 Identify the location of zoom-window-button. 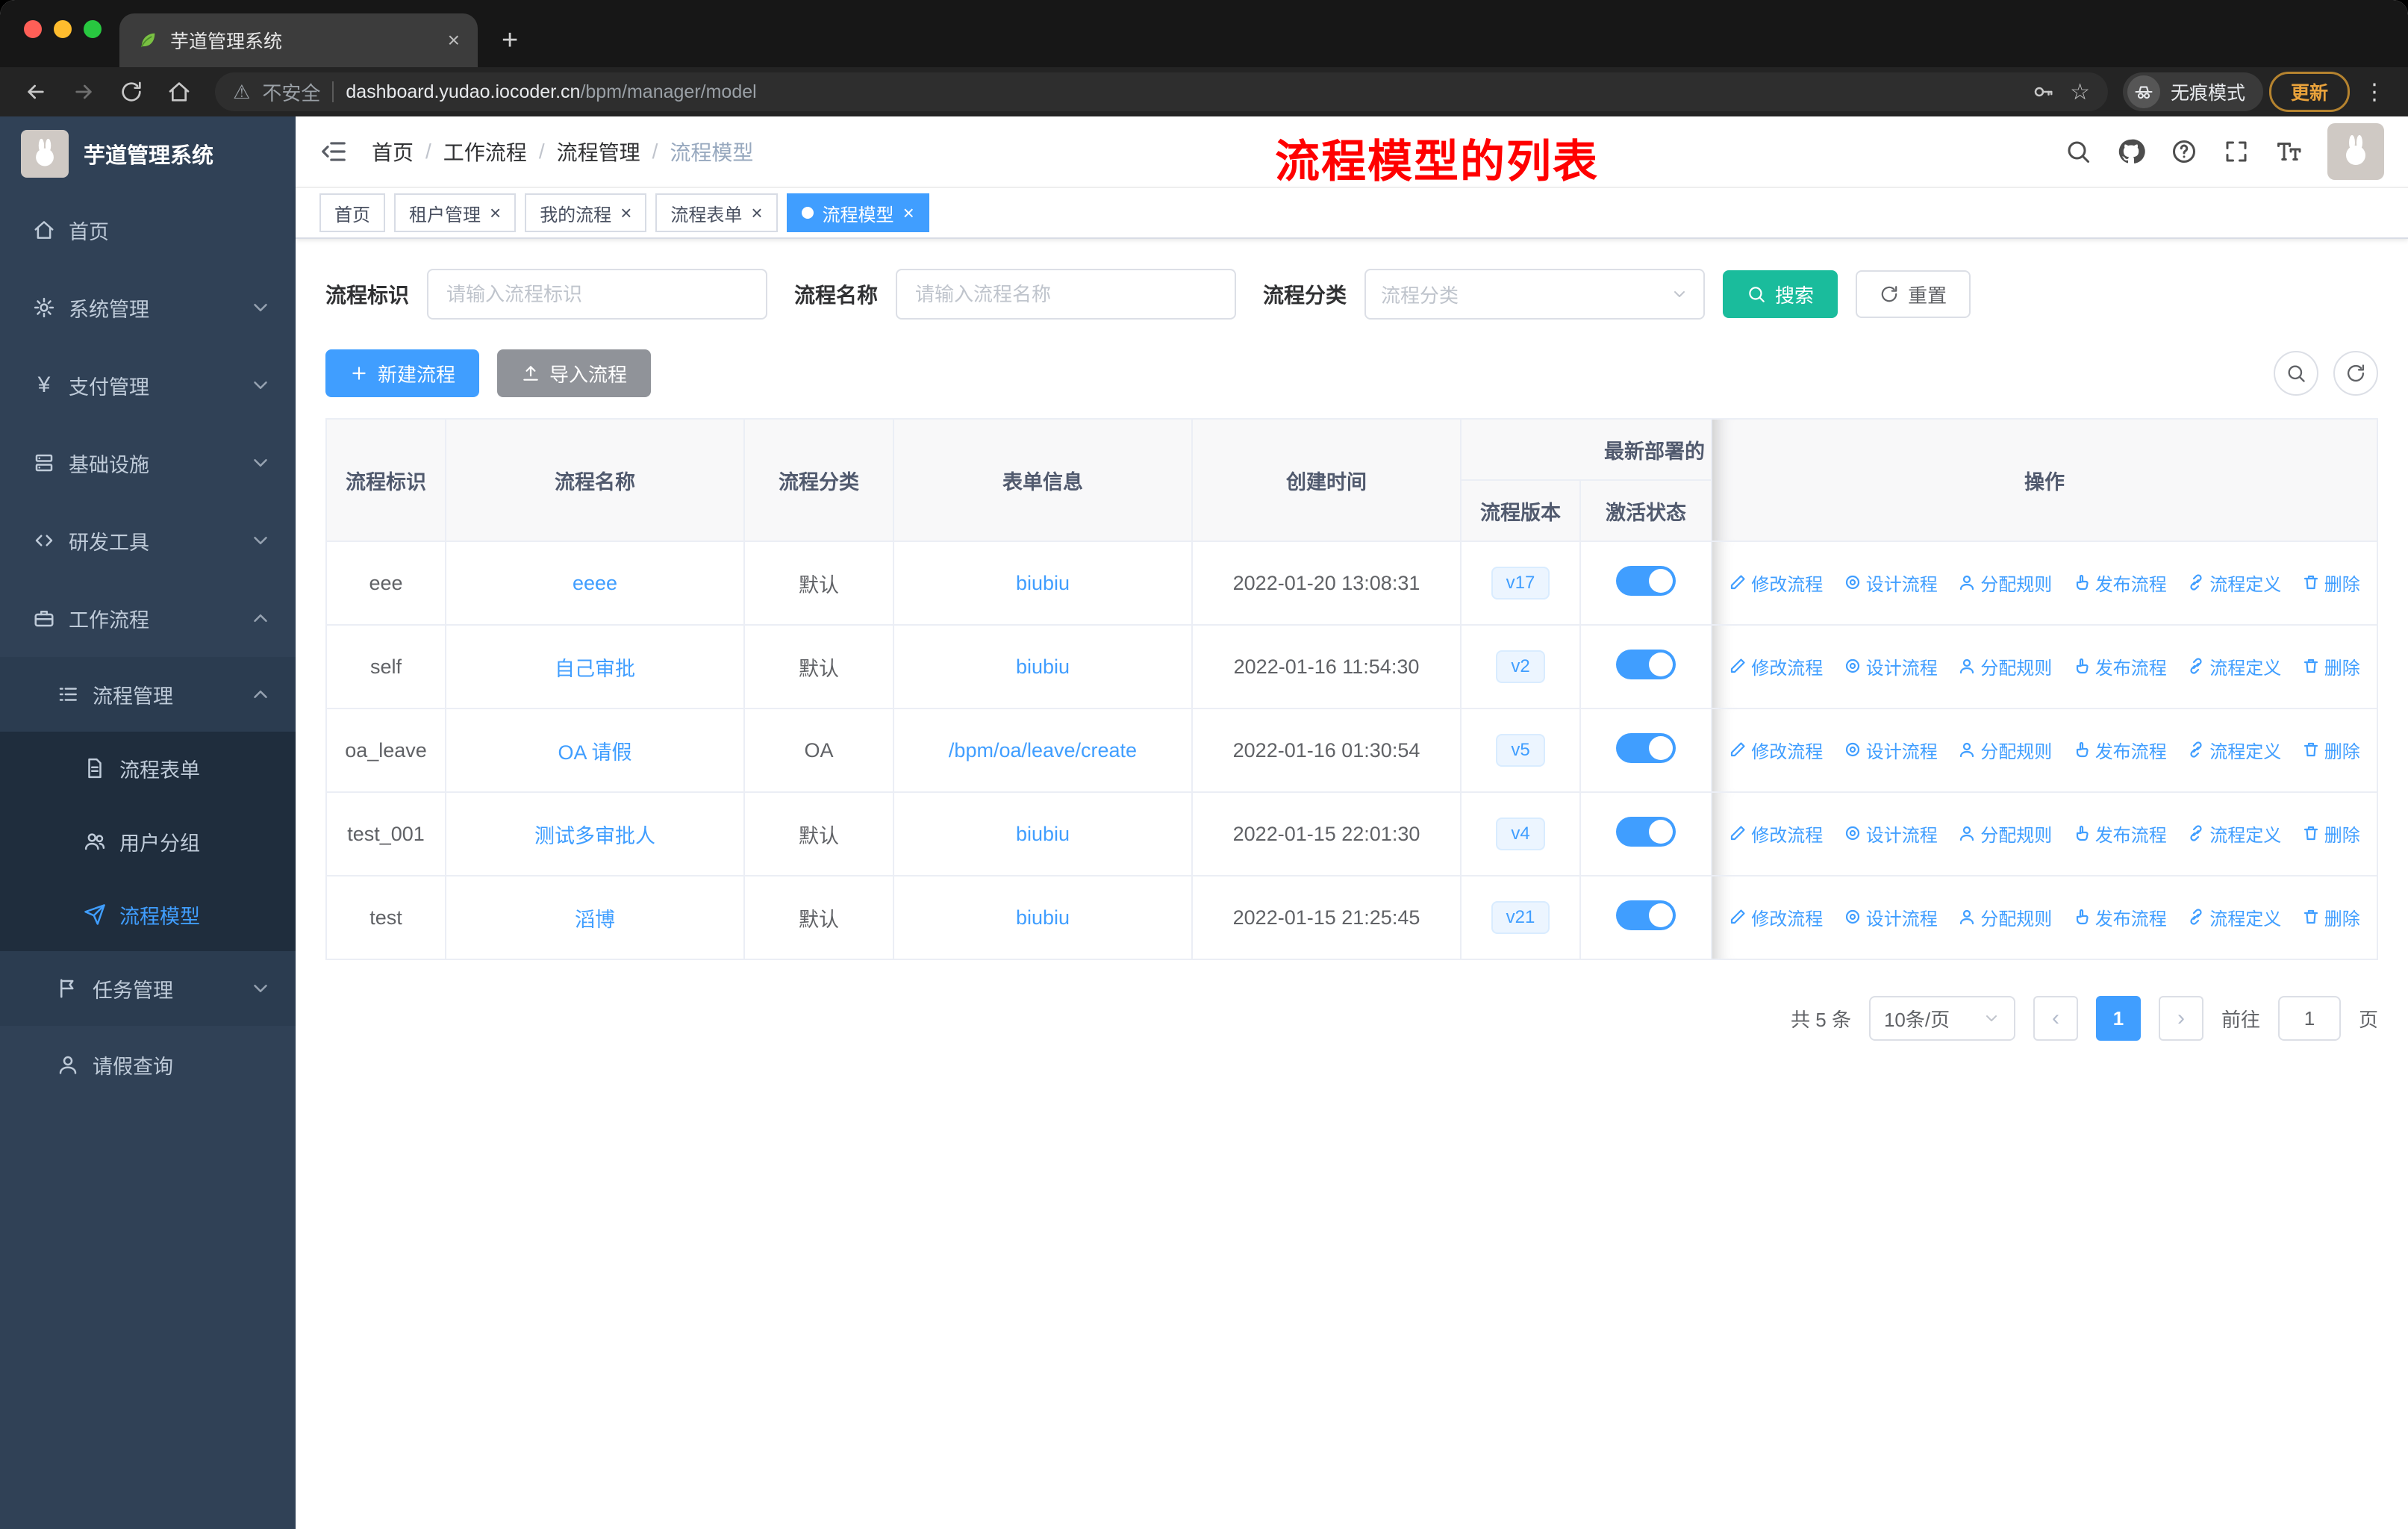
(93, 29).